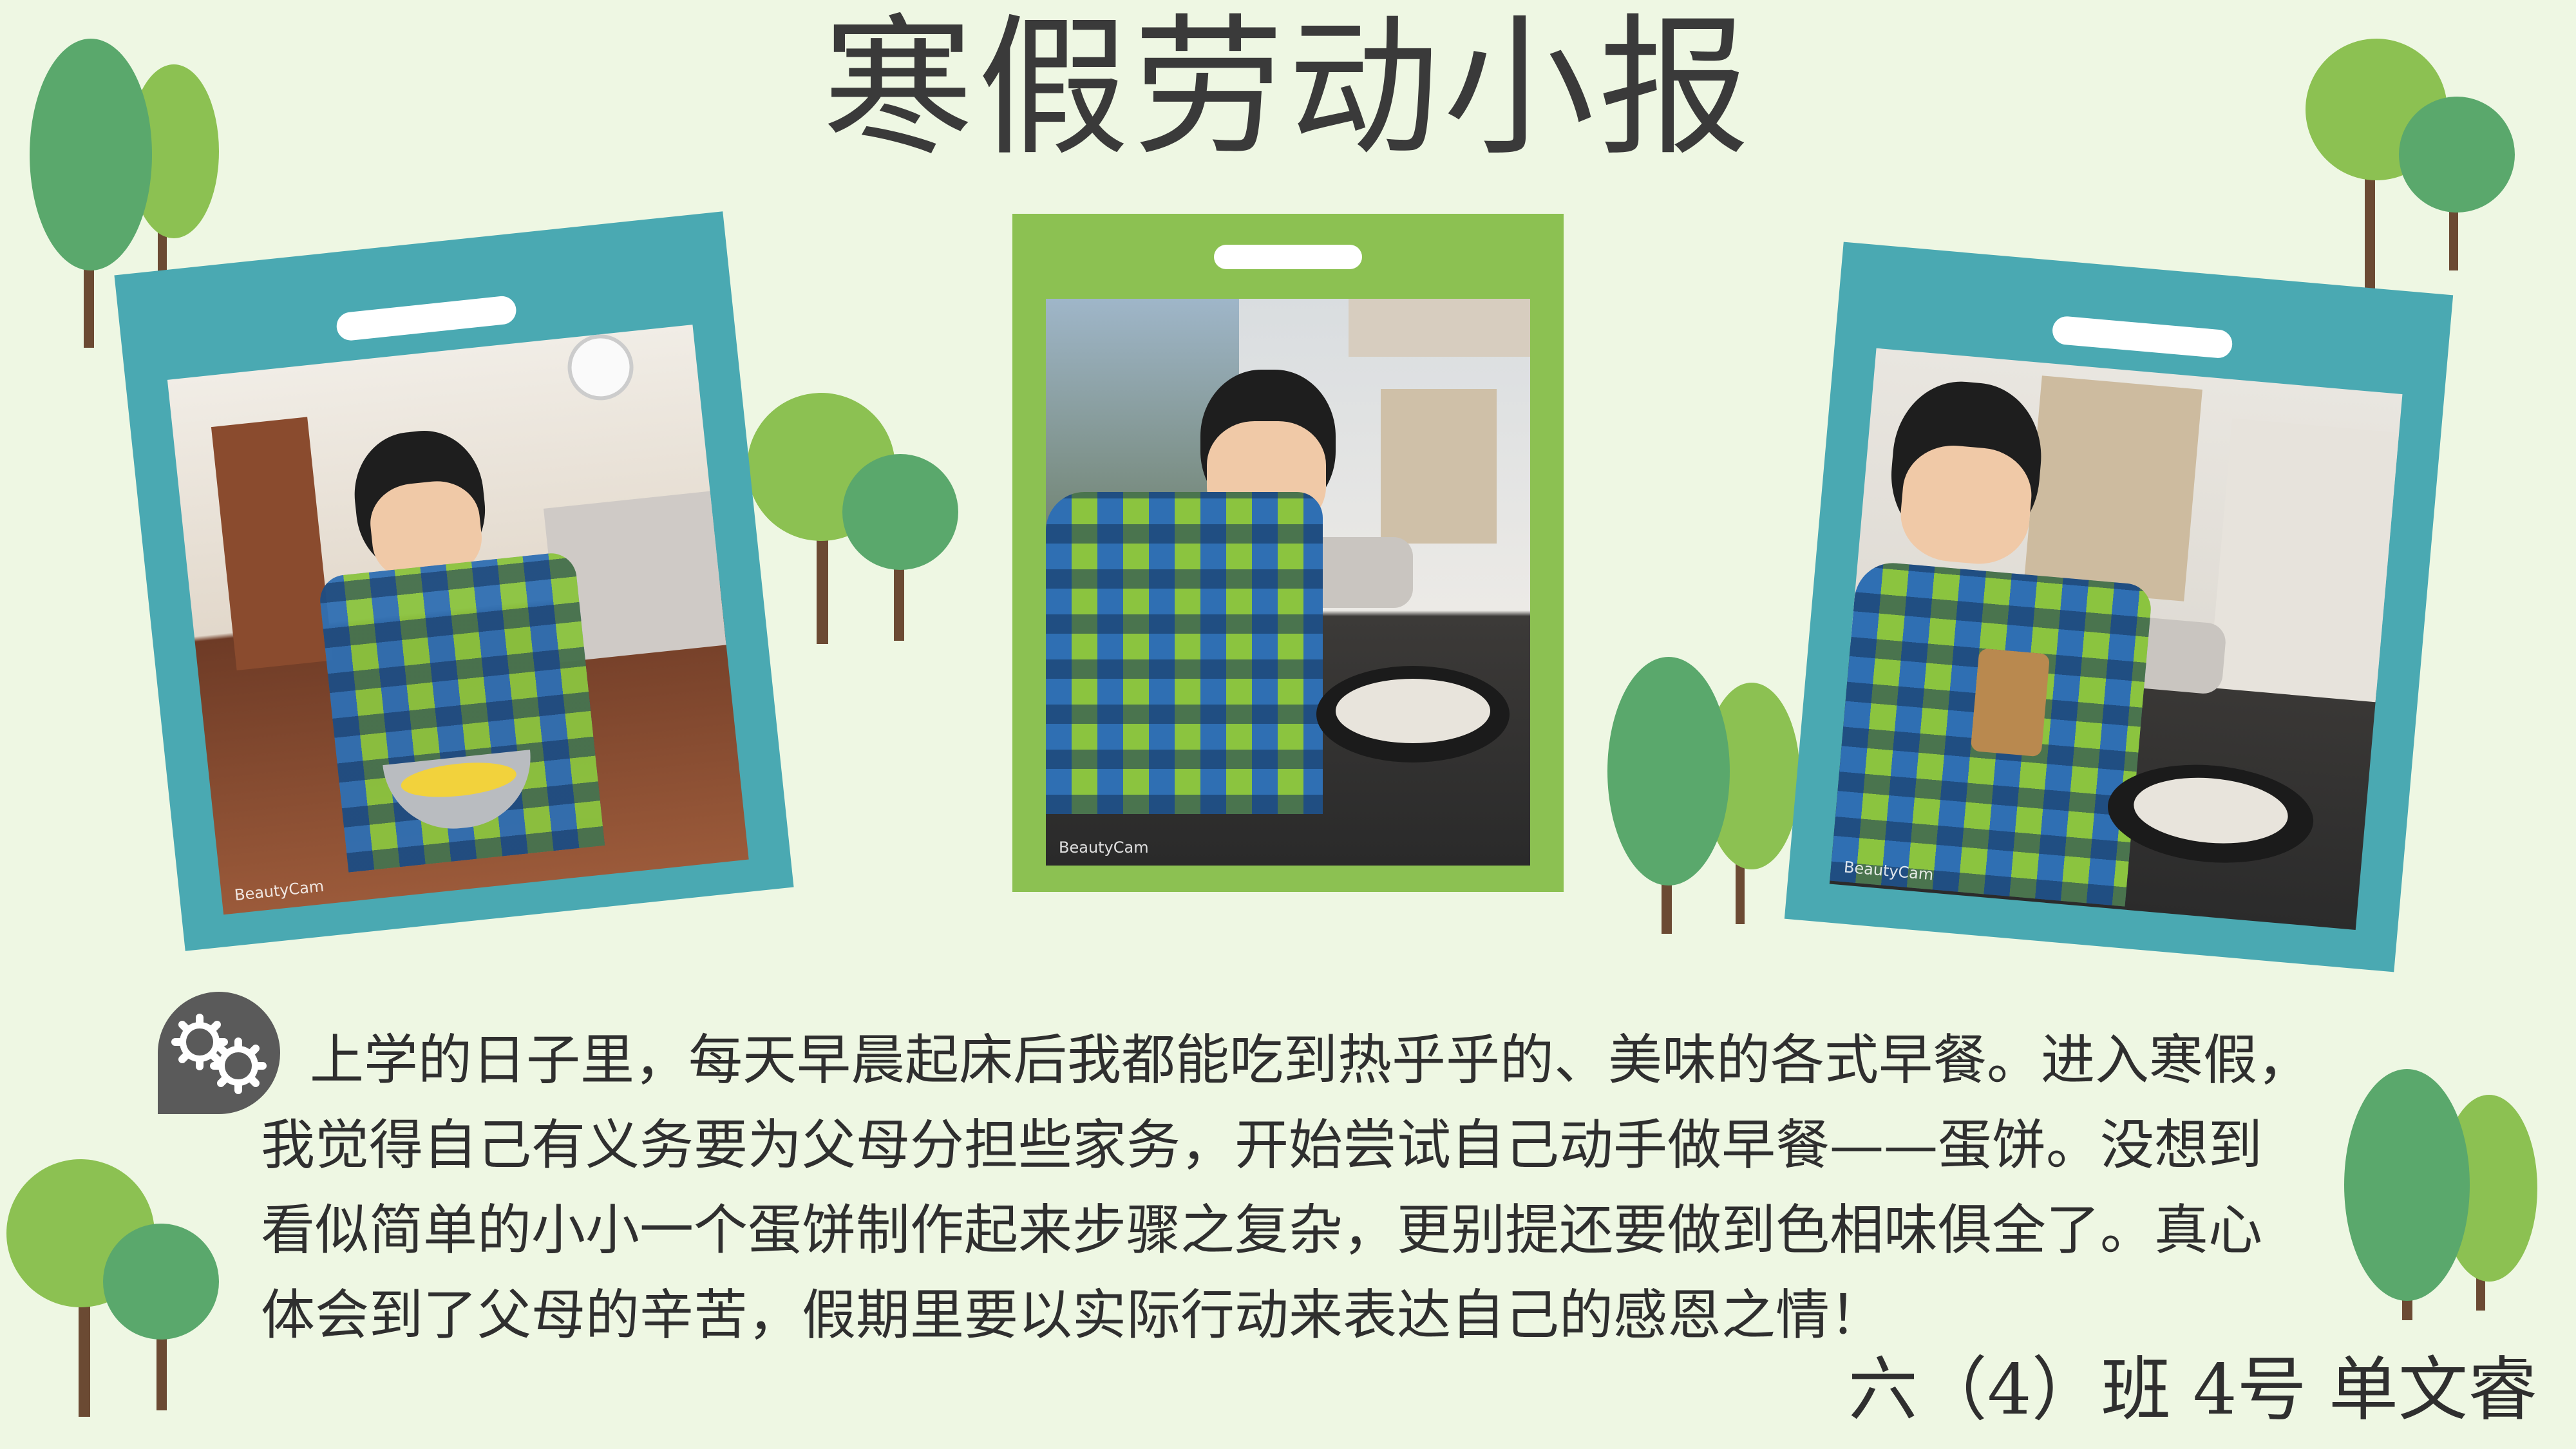 The width and height of the screenshot is (2576, 1449). What do you see at coordinates (2116, 639) in the screenshot?
I see `photo-boy-flipping-pancake: BeautyCam` at bounding box center [2116, 639].